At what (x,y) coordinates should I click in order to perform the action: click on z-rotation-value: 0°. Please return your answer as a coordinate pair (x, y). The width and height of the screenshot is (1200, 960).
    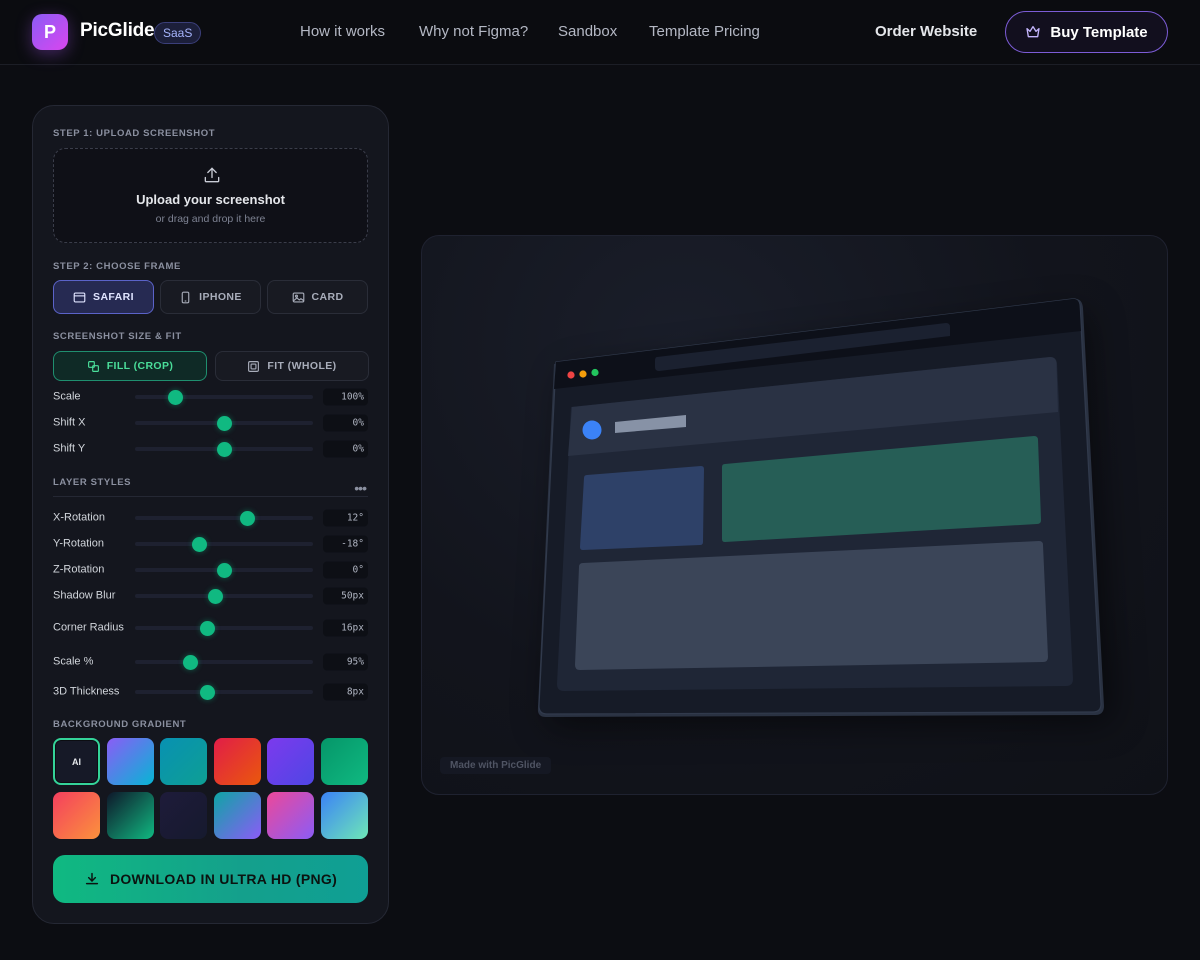
    Looking at the image, I should click on (345, 570).